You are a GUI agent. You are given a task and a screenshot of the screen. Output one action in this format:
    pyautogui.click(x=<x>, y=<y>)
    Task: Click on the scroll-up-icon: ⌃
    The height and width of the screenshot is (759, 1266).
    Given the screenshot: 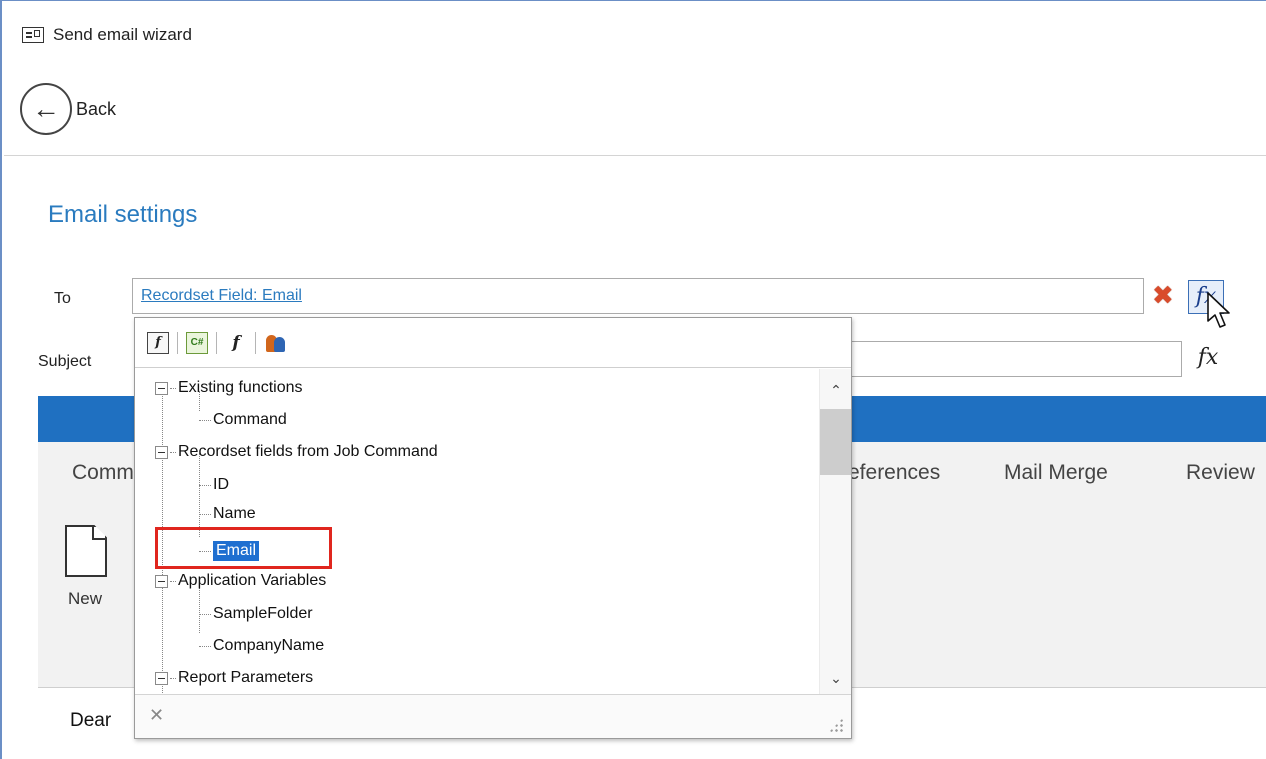 What is the action you would take?
    pyautogui.click(x=836, y=390)
    